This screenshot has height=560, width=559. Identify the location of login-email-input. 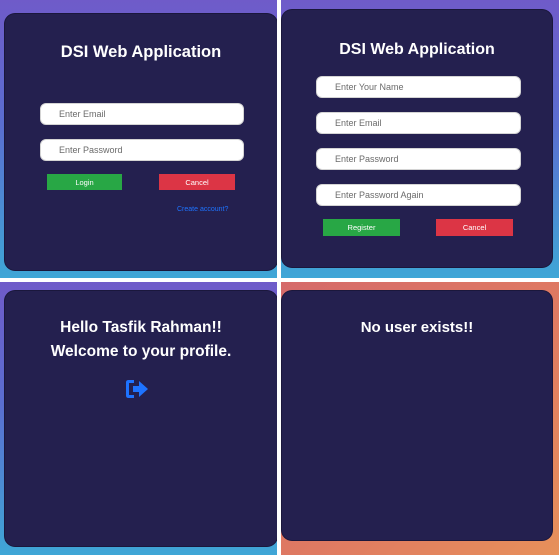
(142, 114).